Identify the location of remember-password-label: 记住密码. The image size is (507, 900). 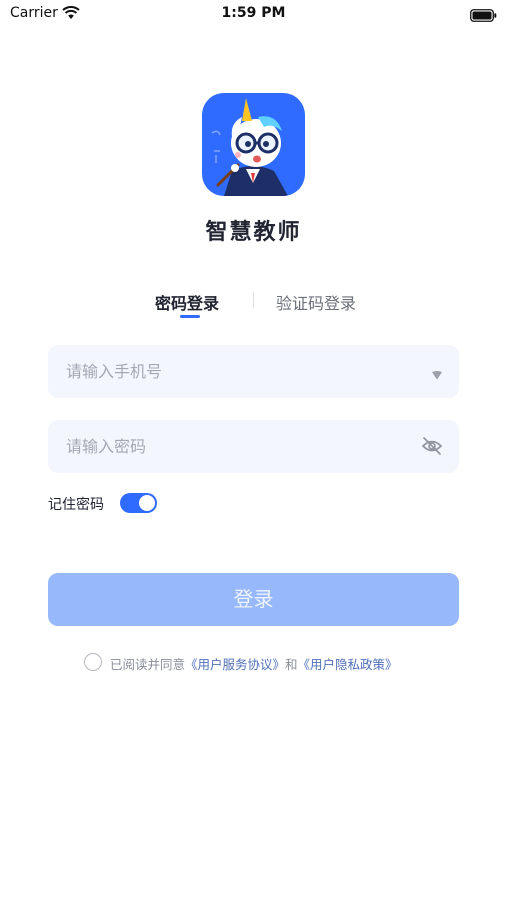
(76, 505).